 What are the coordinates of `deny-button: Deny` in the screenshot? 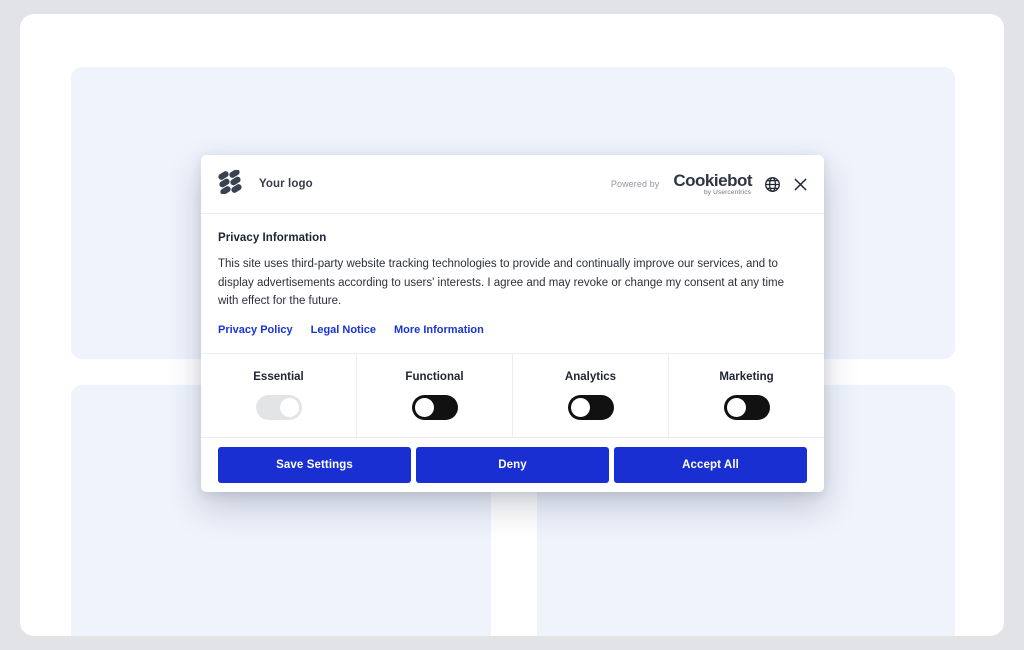 It's located at (512, 464).